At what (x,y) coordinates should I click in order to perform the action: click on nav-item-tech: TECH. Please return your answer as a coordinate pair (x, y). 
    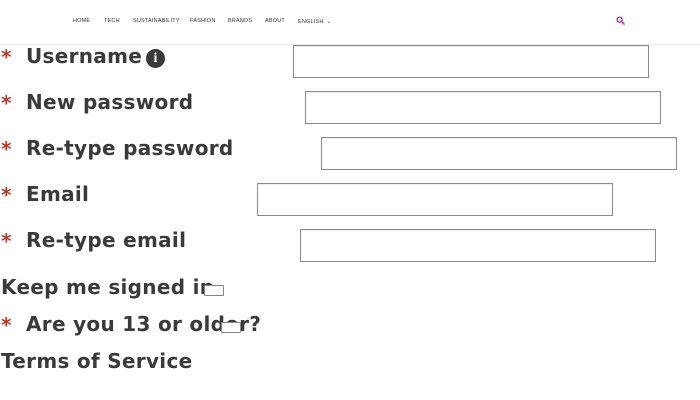
    Looking at the image, I should click on (112, 21).